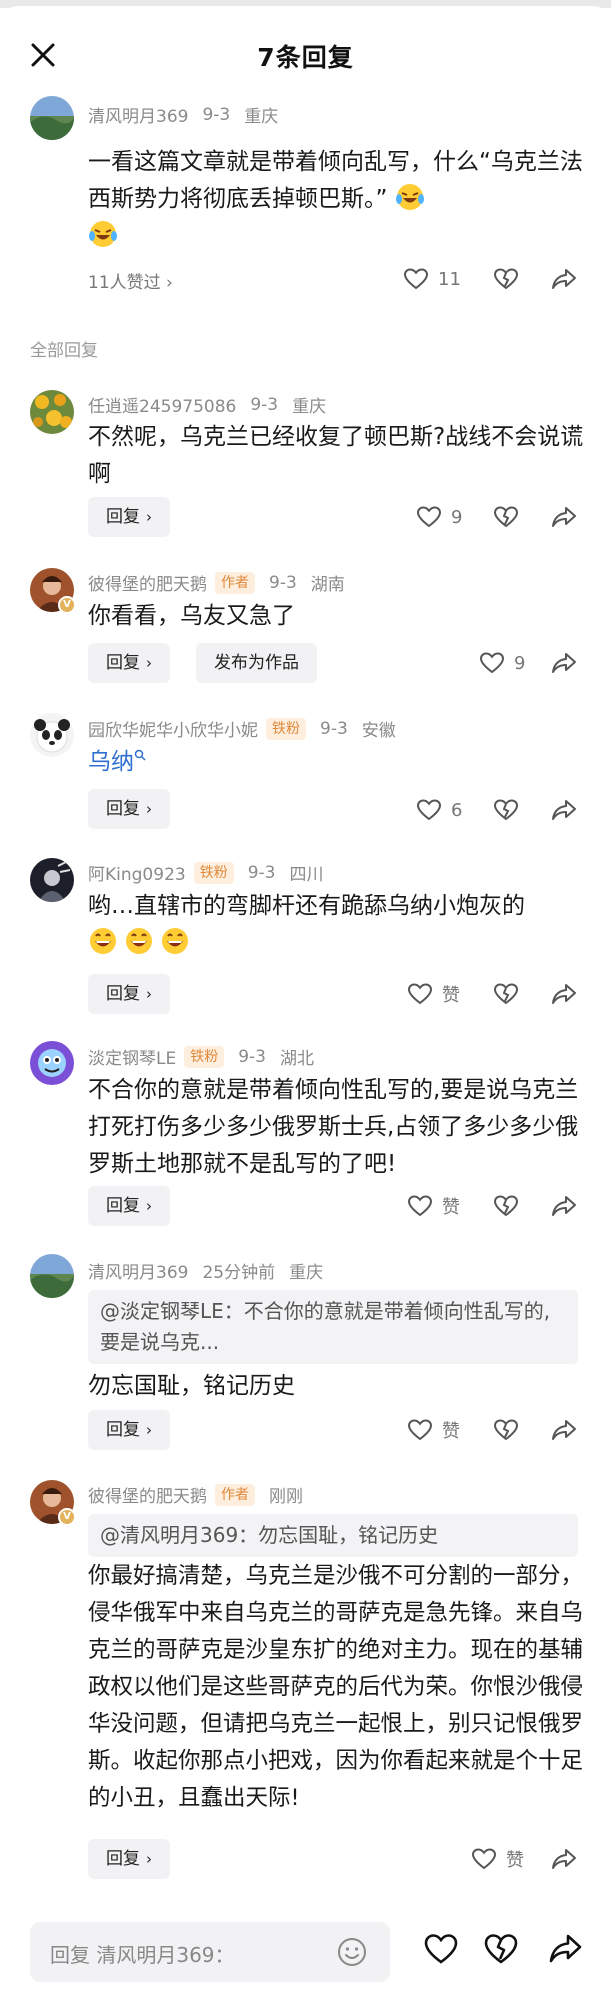  Describe the element at coordinates (210, 1952) in the screenshot. I see `reply-input: 回复 清风明月369：` at that location.